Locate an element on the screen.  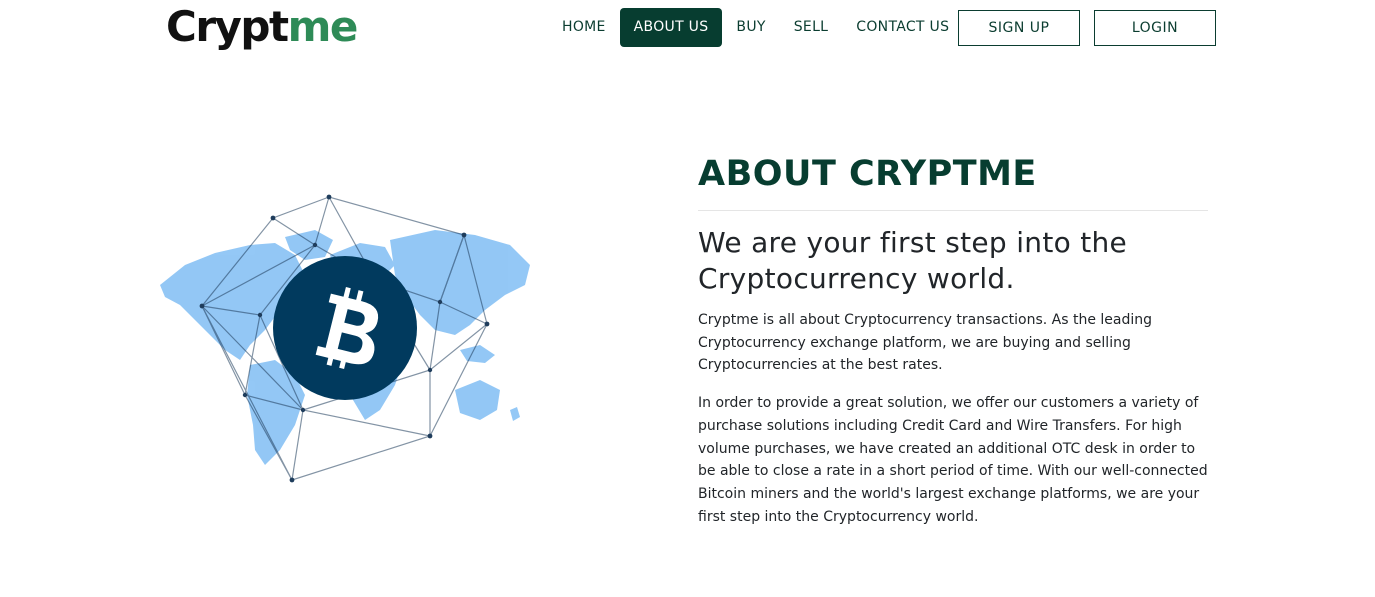
nav-sell: SELL is located at coordinates (811, 27).